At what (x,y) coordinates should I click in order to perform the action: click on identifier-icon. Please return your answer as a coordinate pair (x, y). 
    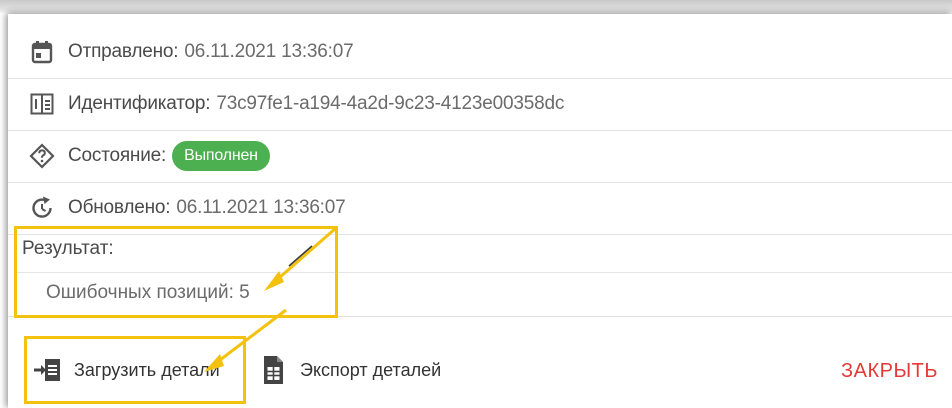
    Looking at the image, I should click on (42, 104).